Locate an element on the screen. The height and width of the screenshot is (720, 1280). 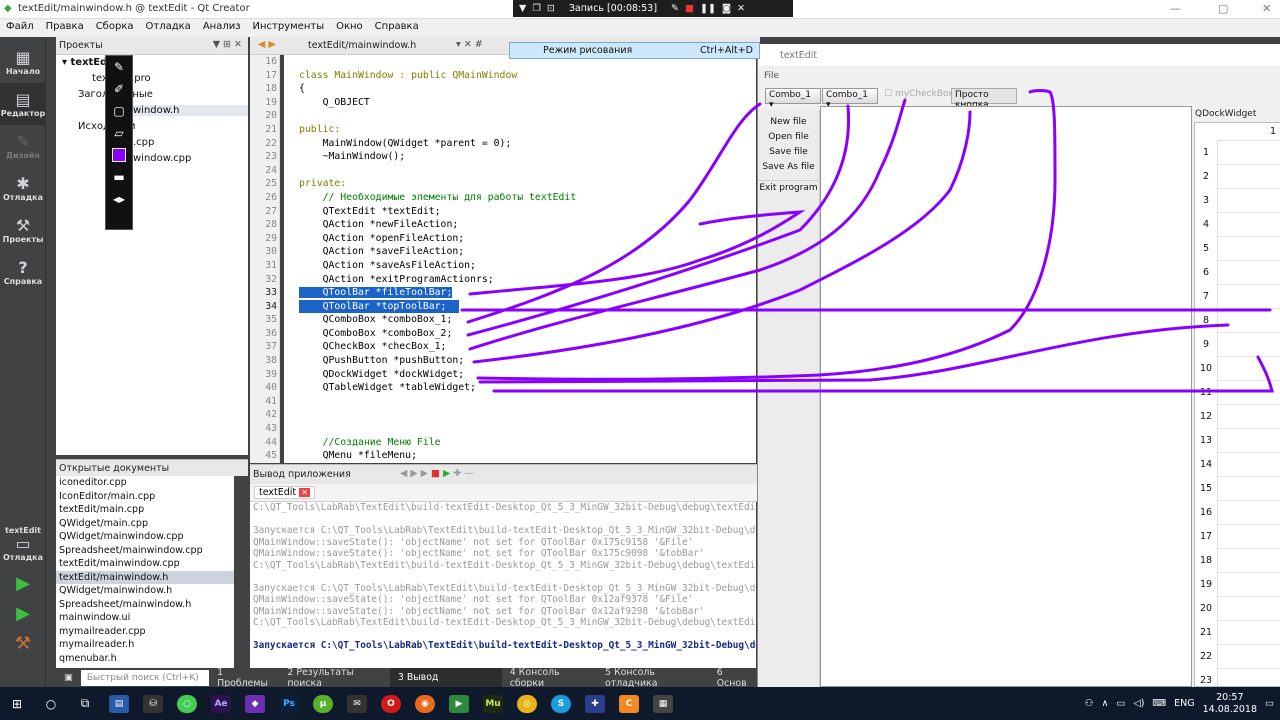
eraser-icon: ▱ is located at coordinates (119, 133).